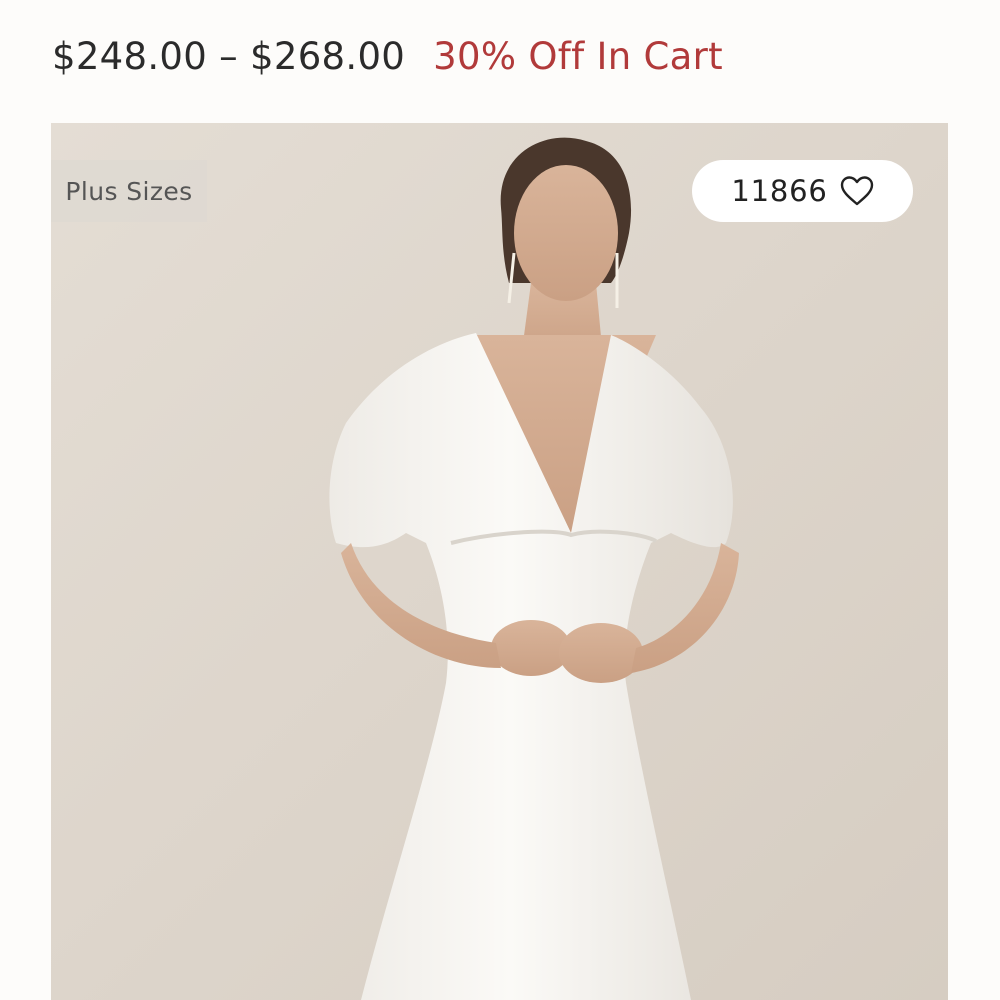 Image resolution: width=1000 pixels, height=1000 pixels. I want to click on plus-sizes-badge: Plus Sizes, so click(129, 191).